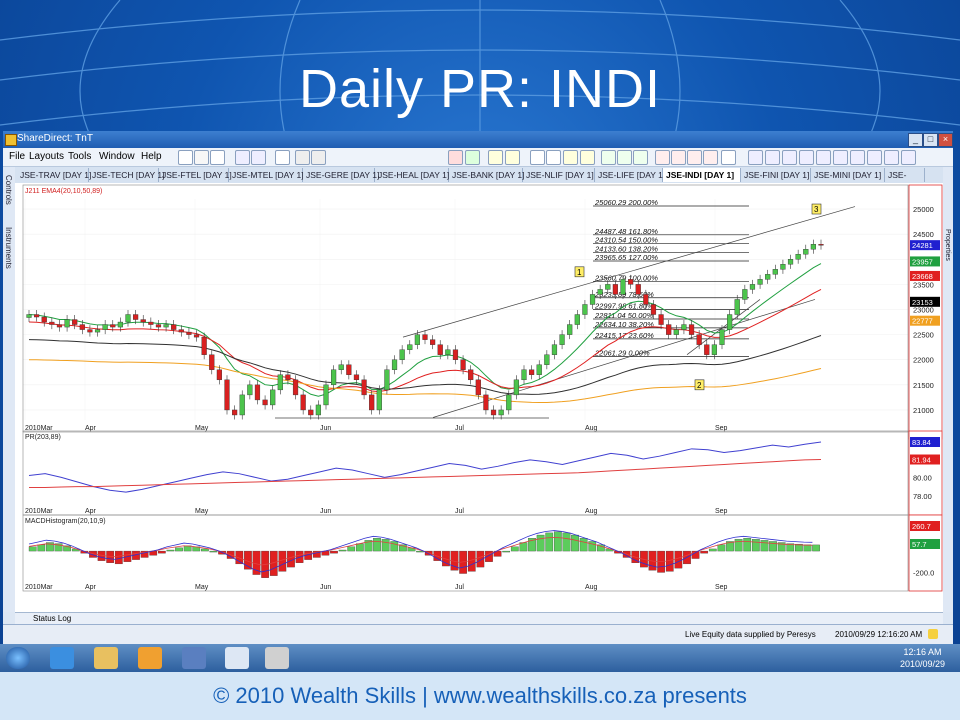  I want to click on crosshair-icon, so click(553, 157).